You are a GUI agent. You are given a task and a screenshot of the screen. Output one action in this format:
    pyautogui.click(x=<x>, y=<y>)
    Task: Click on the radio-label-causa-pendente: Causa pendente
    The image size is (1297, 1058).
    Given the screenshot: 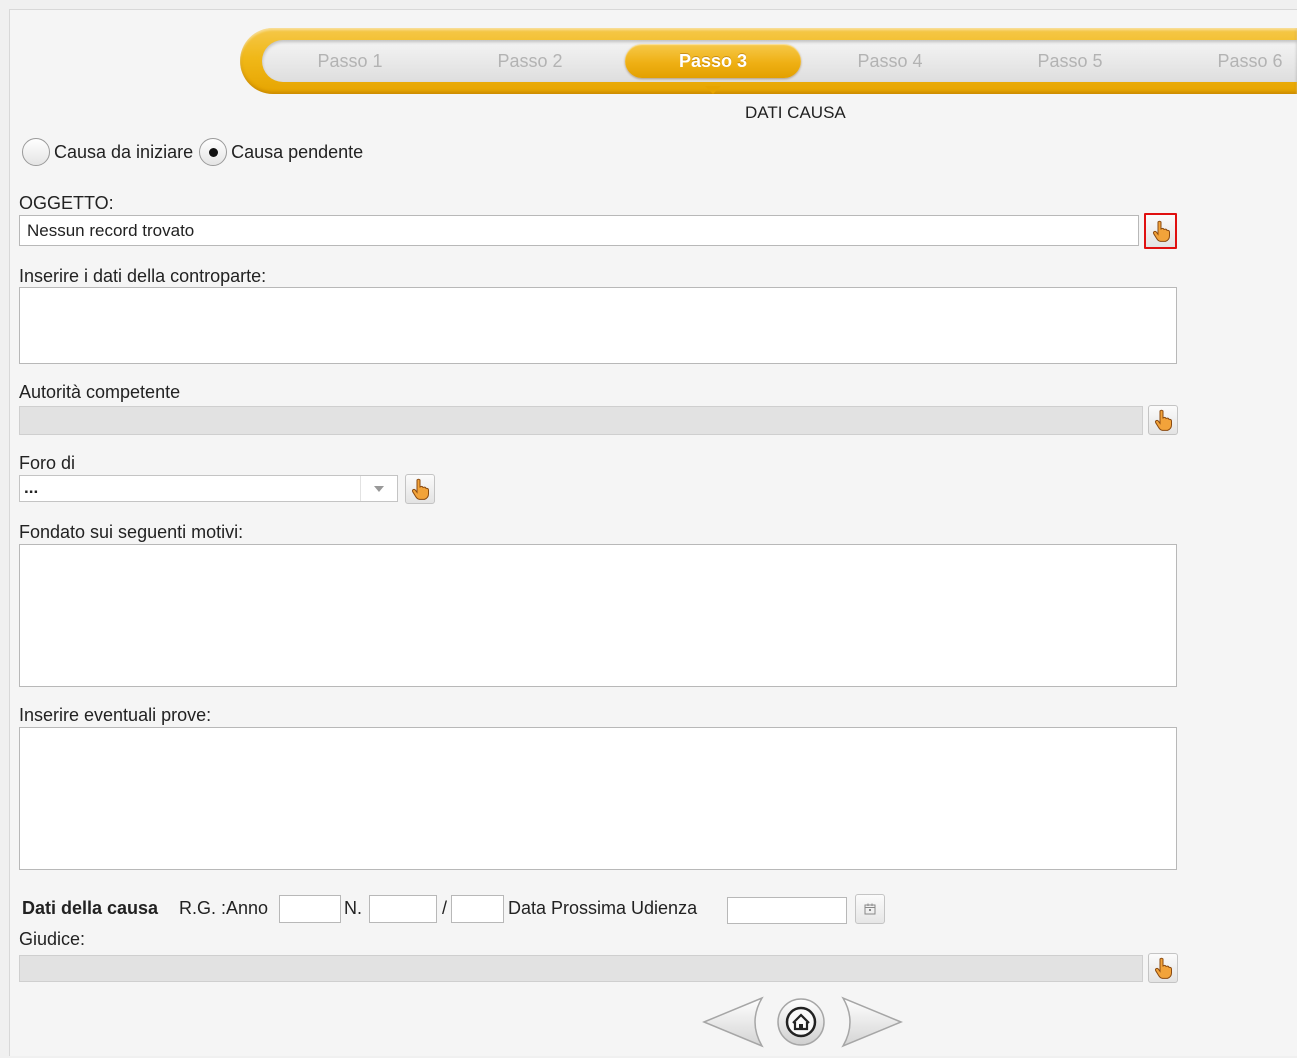 What is the action you would take?
    pyautogui.click(x=297, y=151)
    